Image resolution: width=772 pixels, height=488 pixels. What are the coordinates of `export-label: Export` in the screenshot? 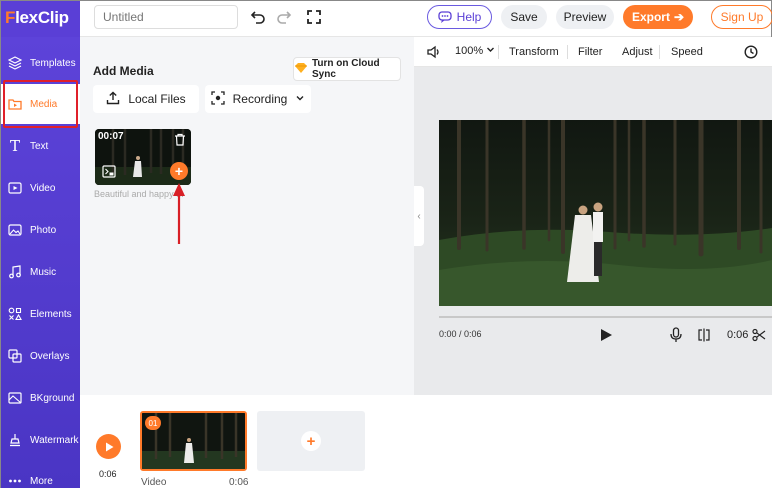 It's located at (650, 17).